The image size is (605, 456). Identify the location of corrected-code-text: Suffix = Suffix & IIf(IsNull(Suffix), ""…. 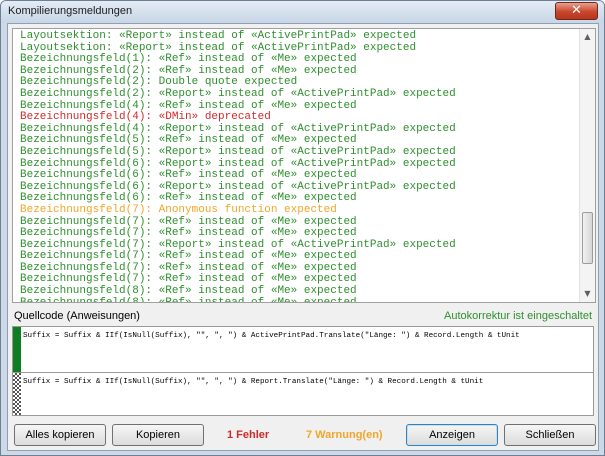
(253, 382).